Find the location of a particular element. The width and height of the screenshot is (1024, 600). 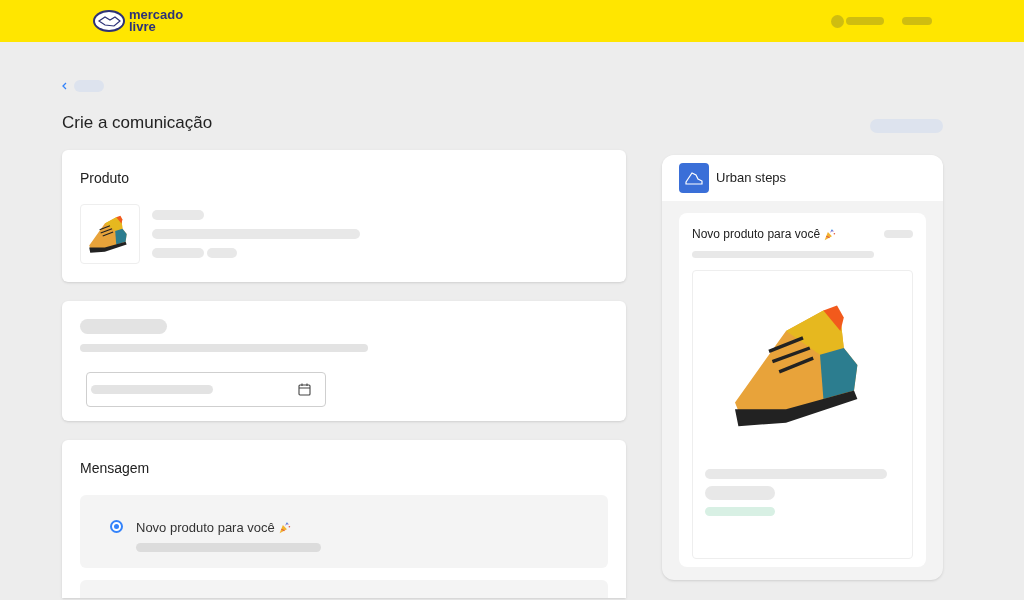

logo-text: livre is located at coordinates (143, 27).